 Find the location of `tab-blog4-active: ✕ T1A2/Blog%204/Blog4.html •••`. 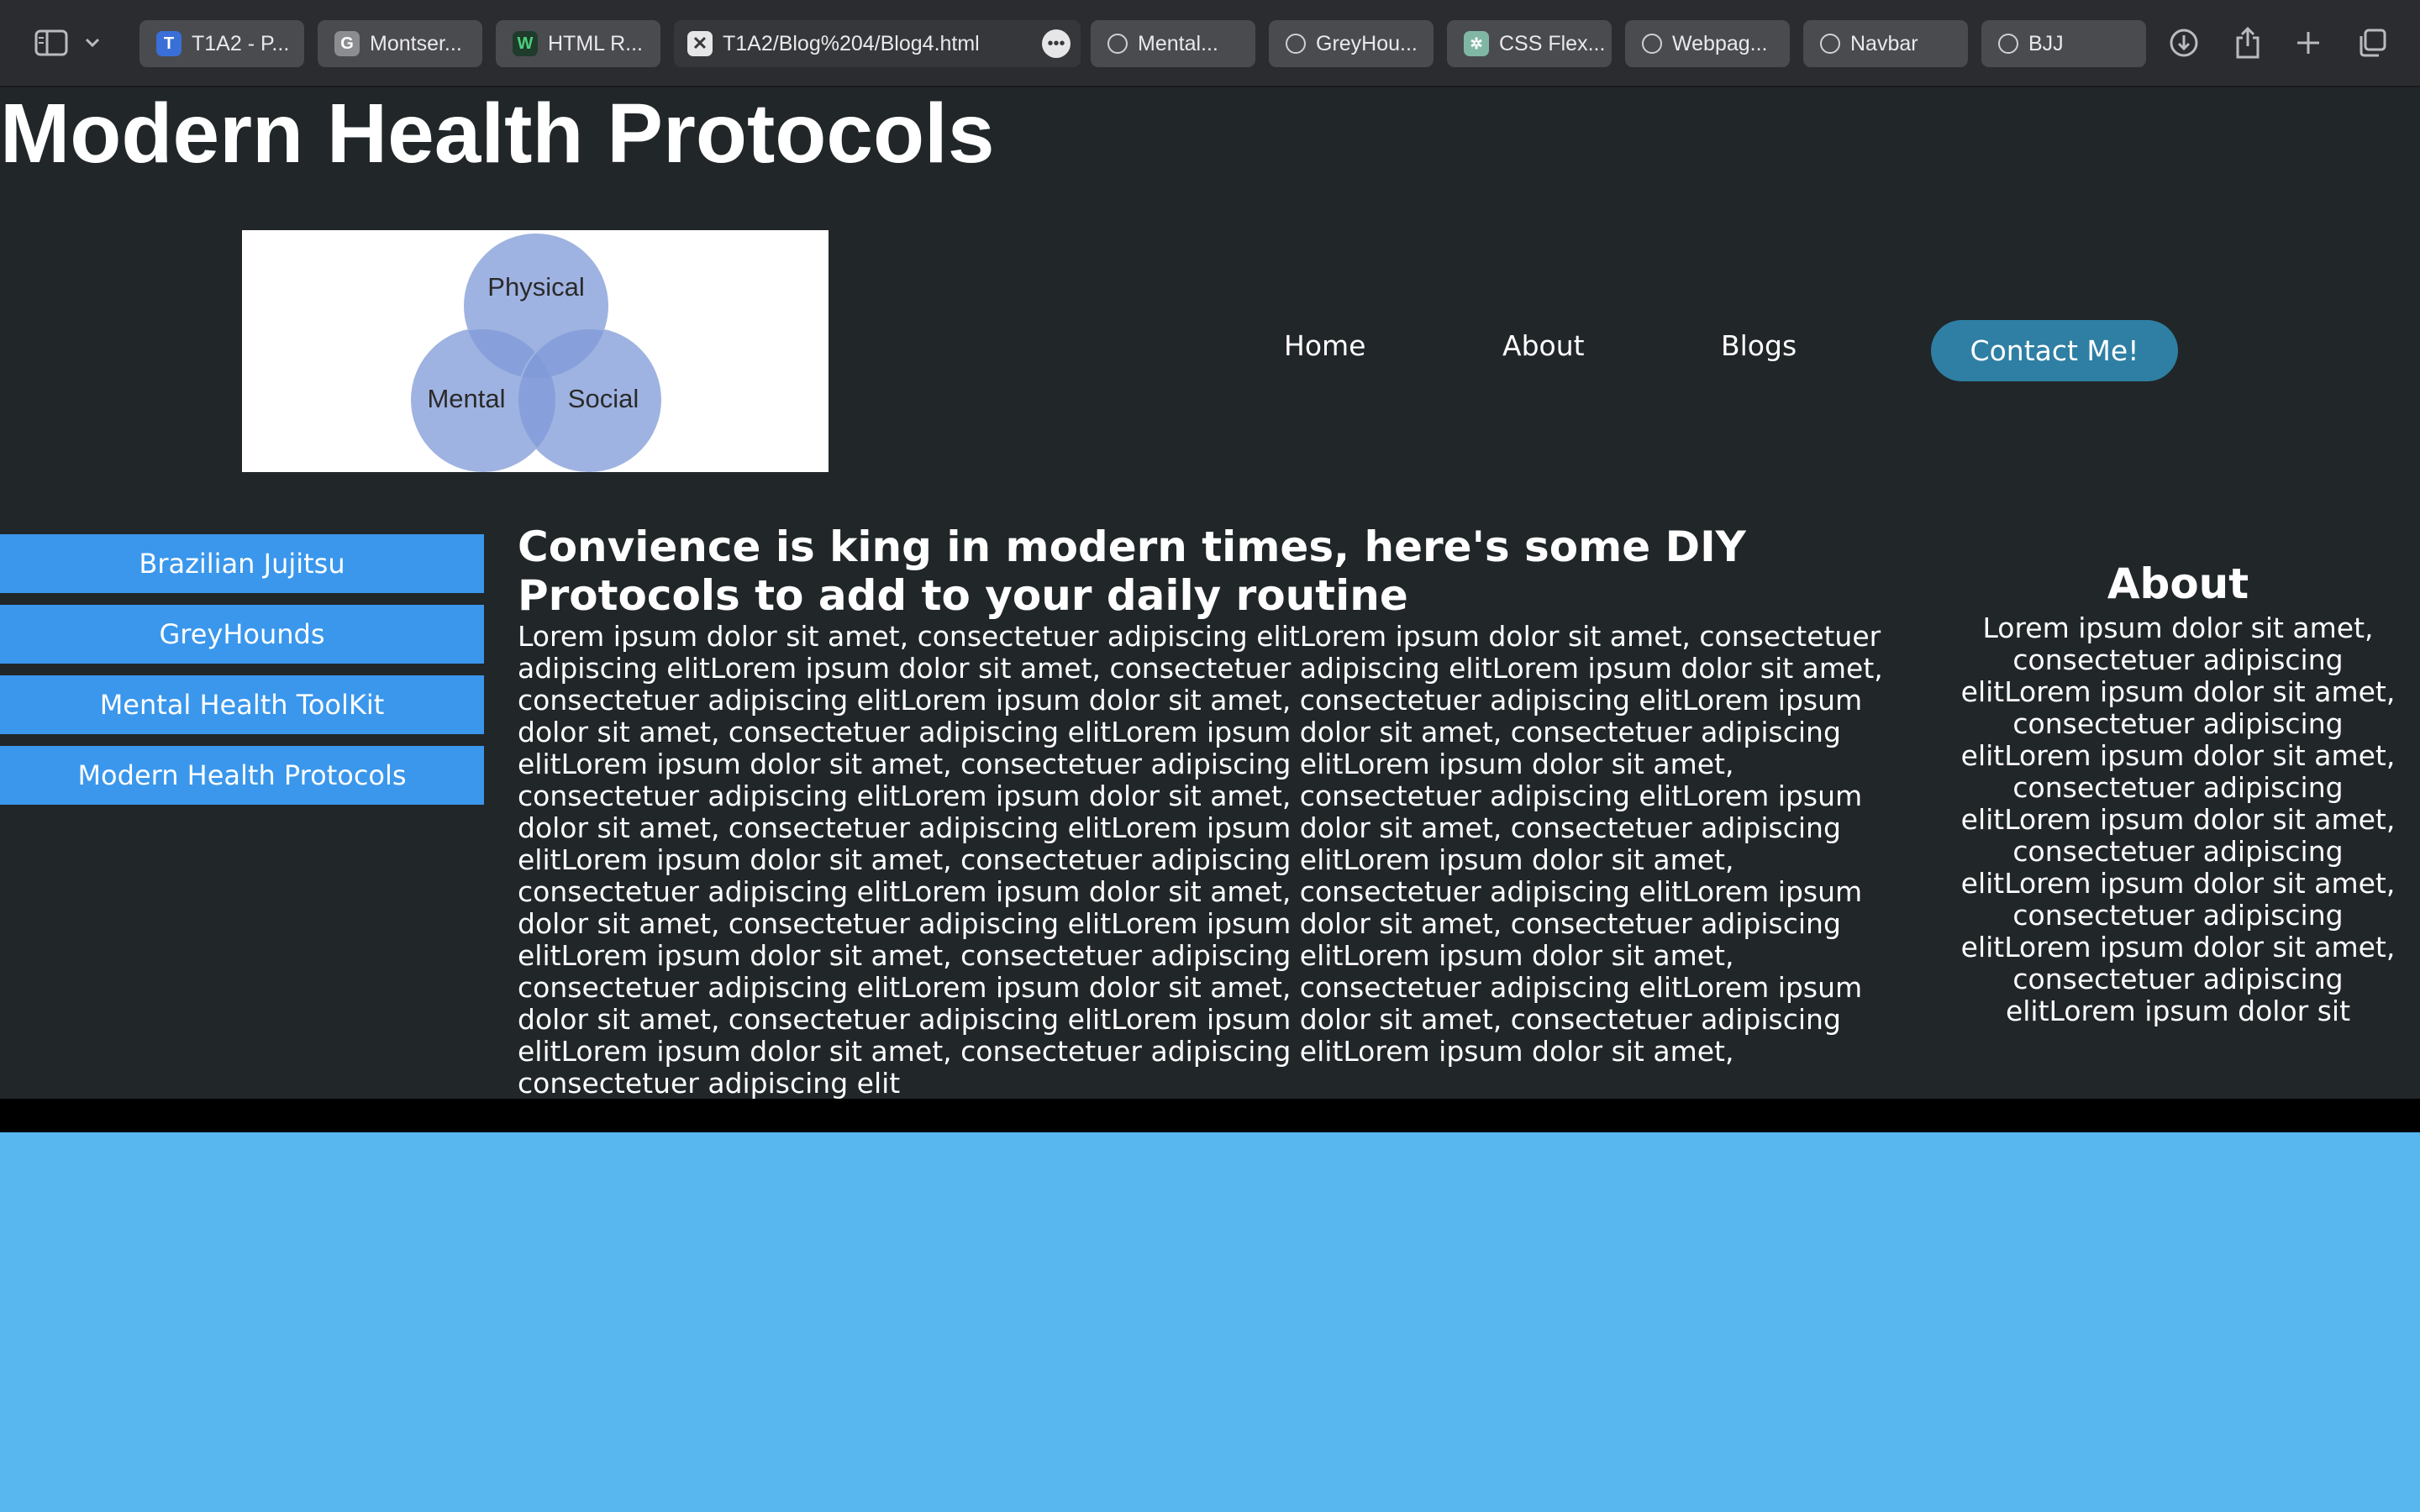

tab-blog4-active: ✕ T1A2/Blog%204/Blog4.html ••• is located at coordinates (877, 43).